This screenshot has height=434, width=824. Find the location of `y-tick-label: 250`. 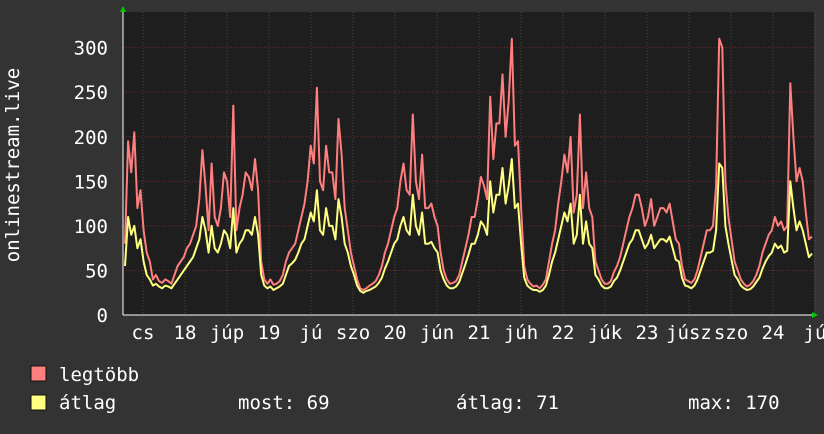

y-tick-label: 250 is located at coordinates (91, 93).